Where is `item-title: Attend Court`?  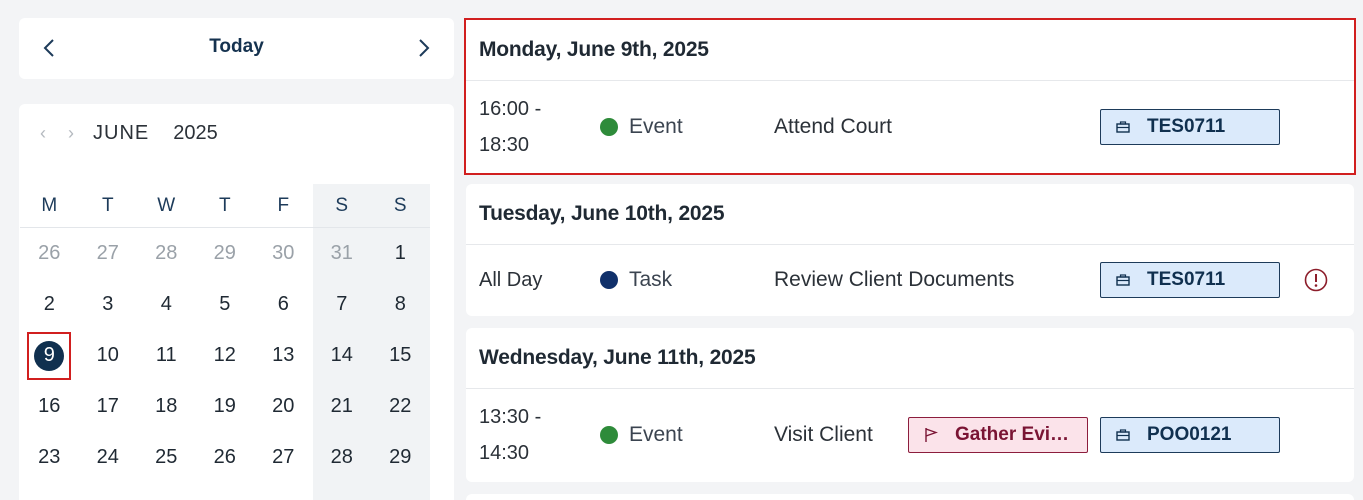
item-title: Attend Court is located at coordinates (833, 127).